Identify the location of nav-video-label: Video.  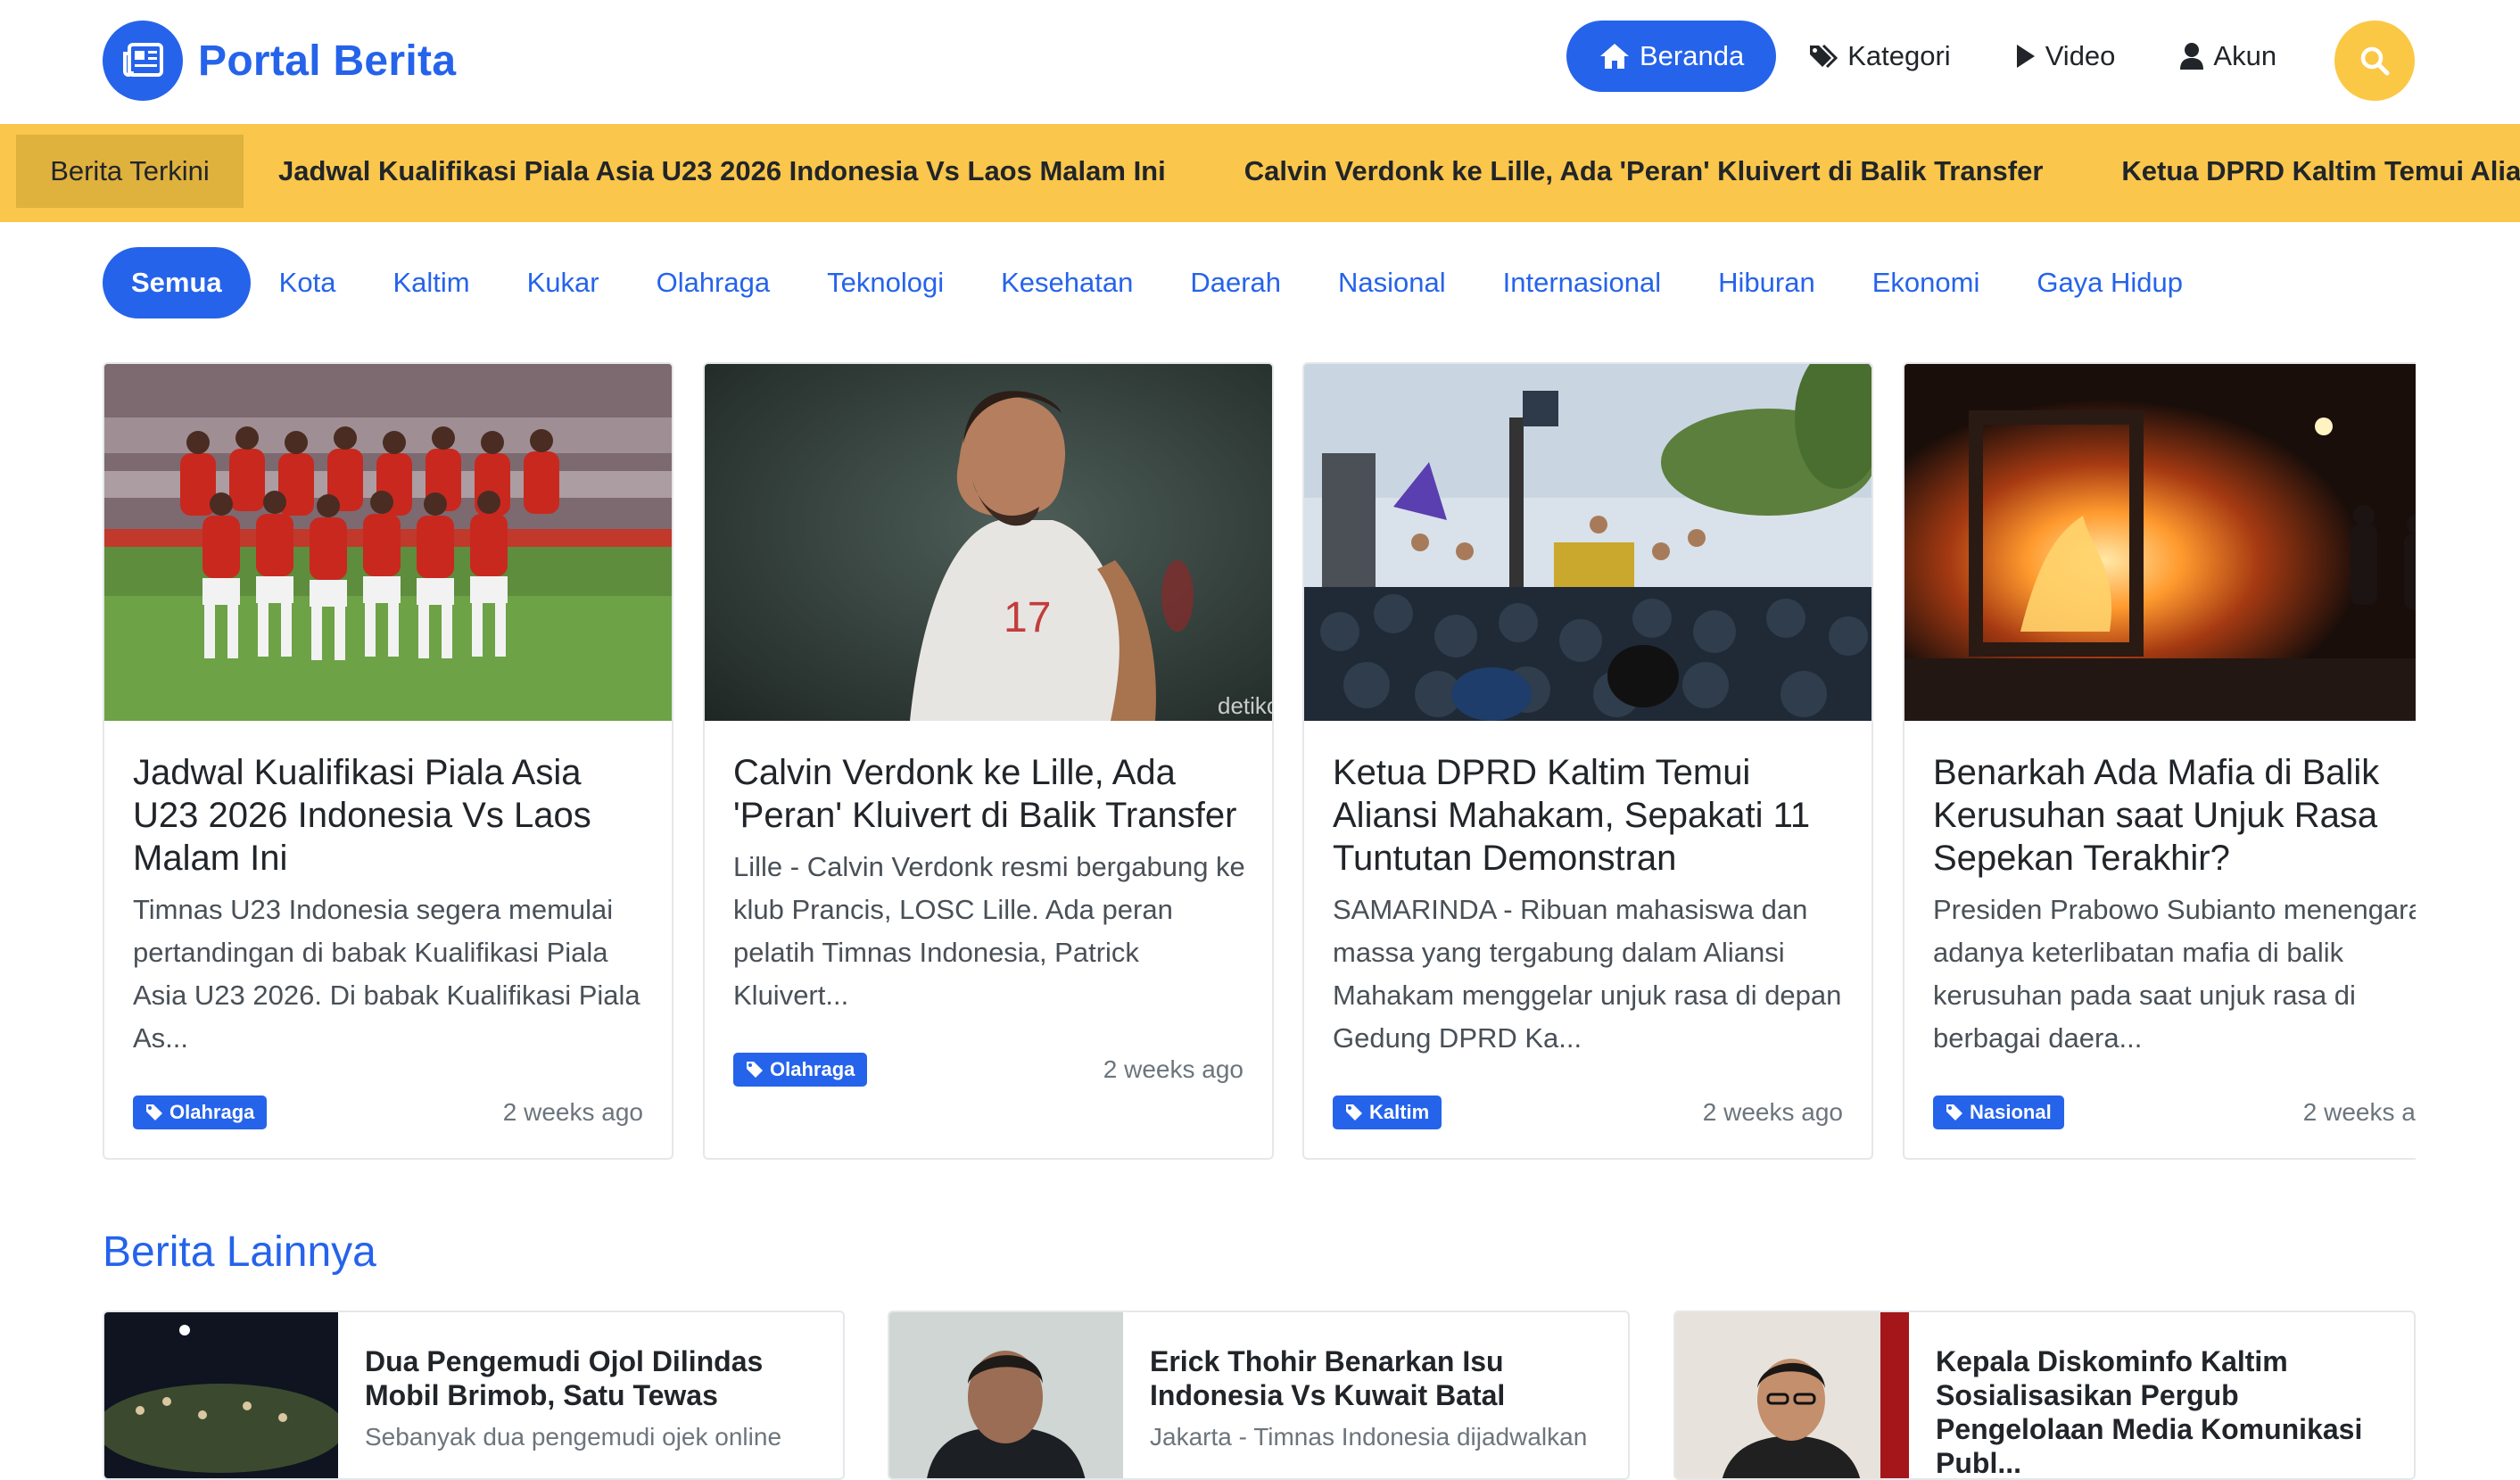
(2080, 55).